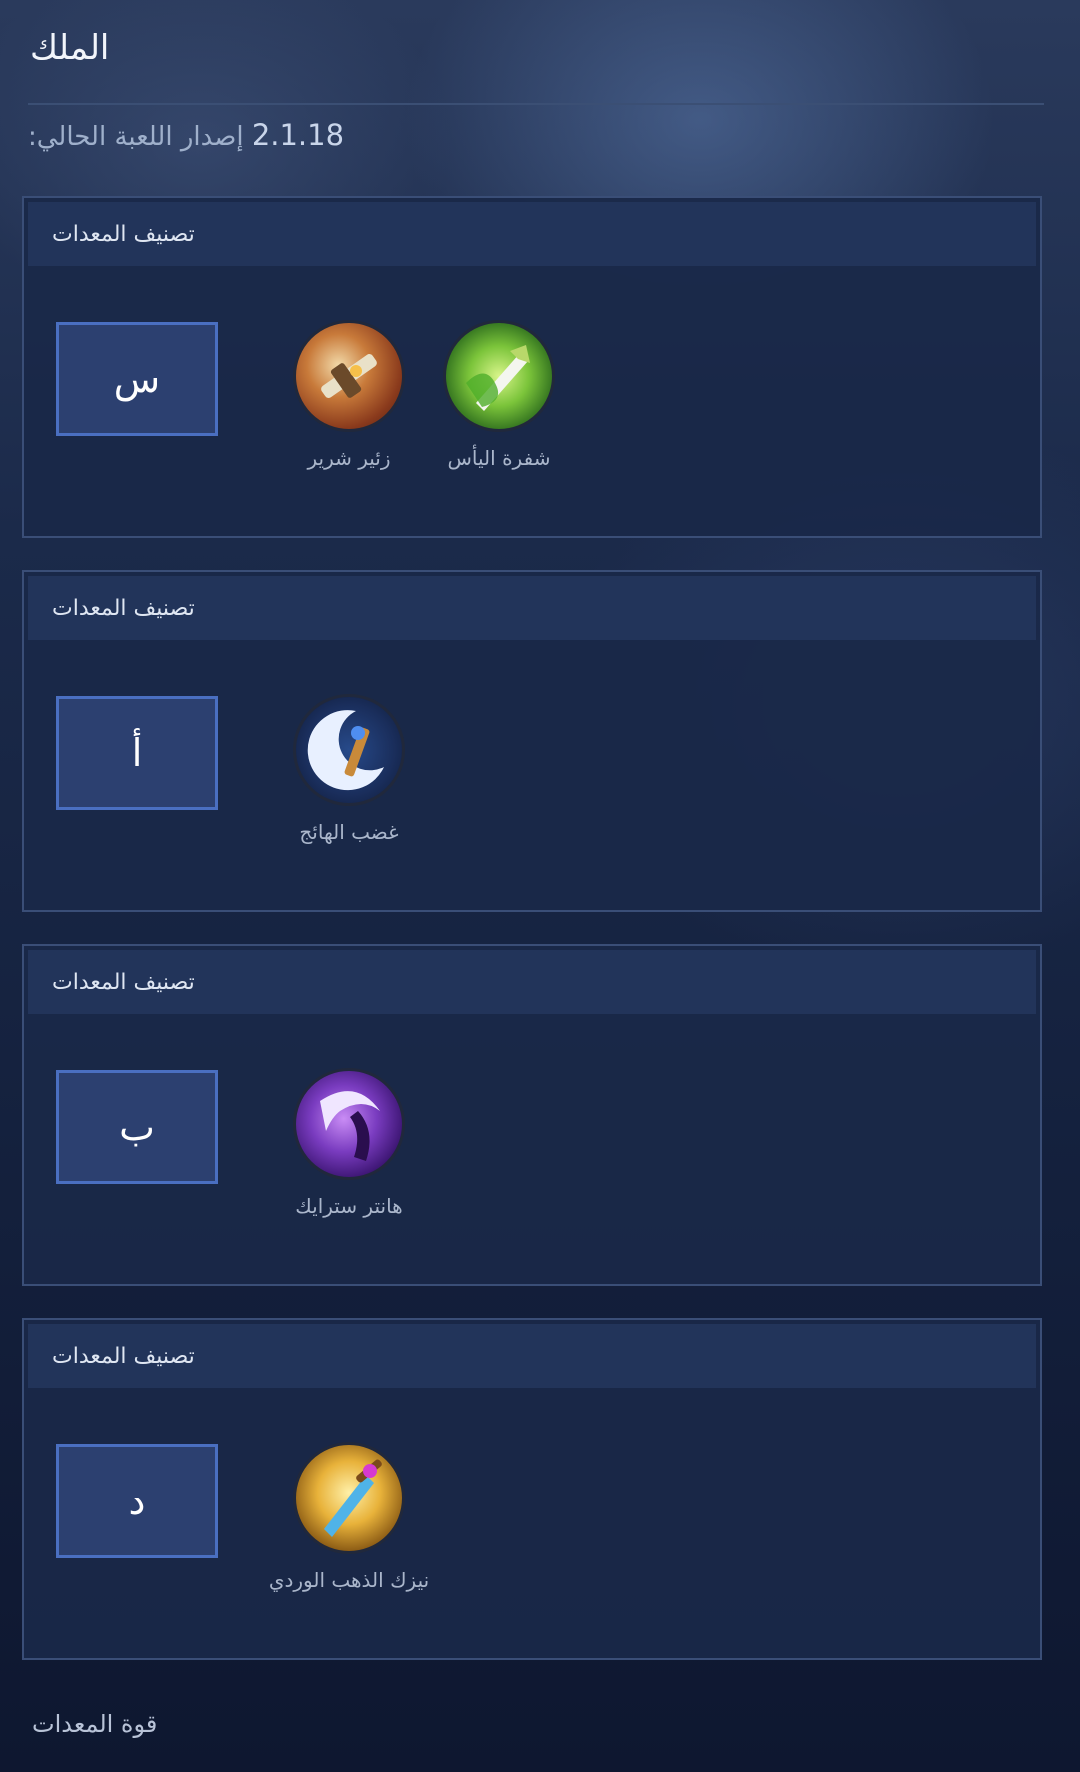 The image size is (1080, 1772). I want to click on golden-sword-icon, so click(349, 1498).